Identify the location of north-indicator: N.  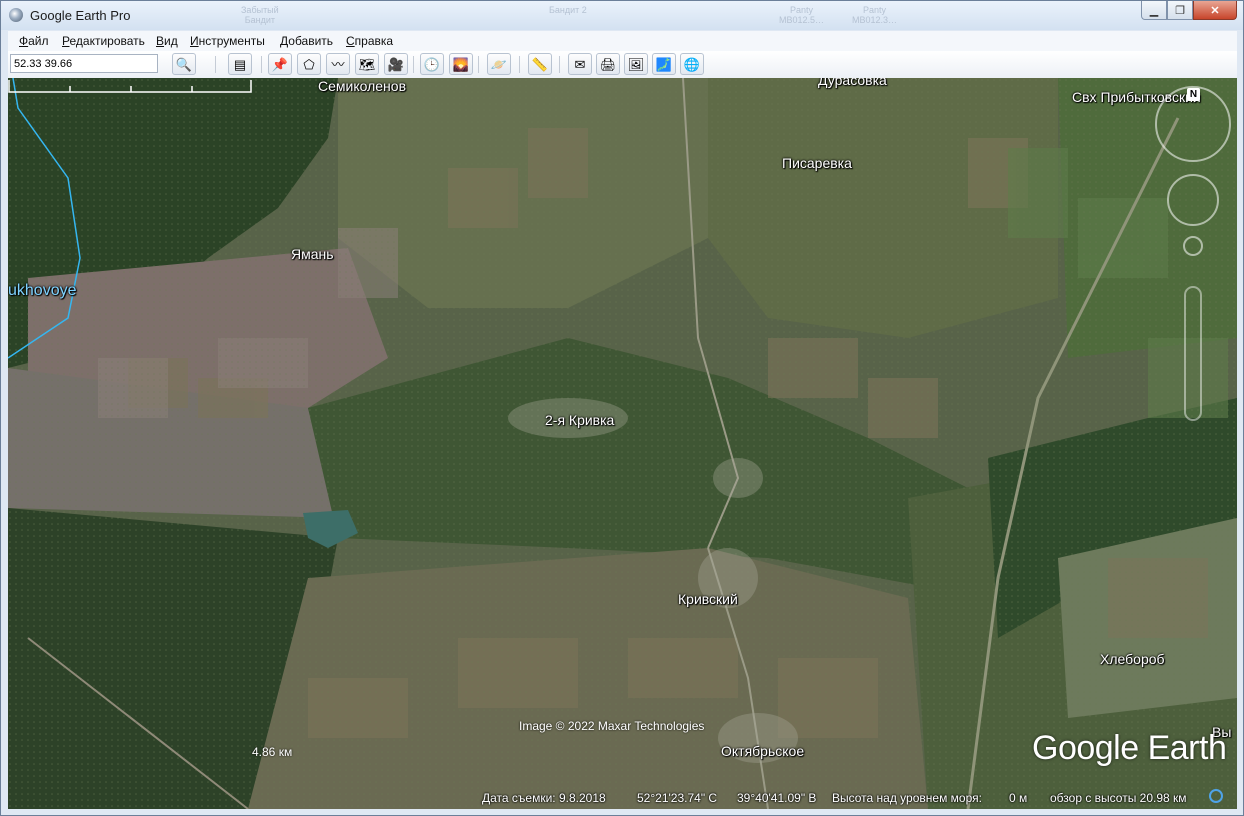
(1193, 94).